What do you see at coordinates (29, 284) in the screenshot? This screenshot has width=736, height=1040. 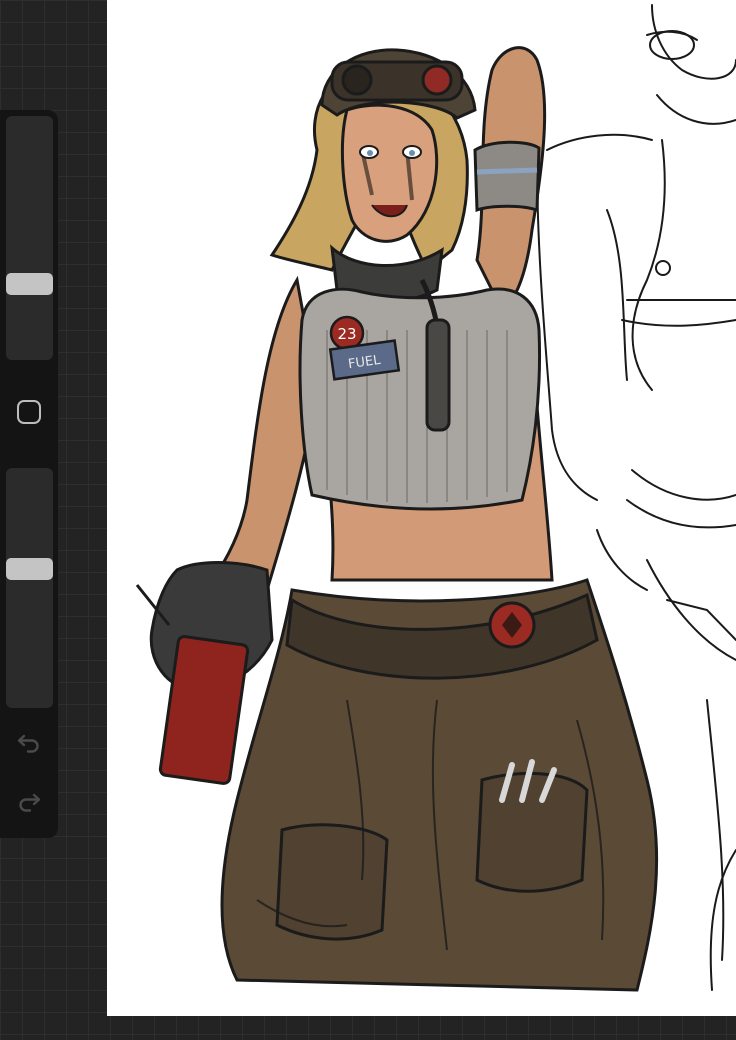 I see `brush-size-slider-thumb` at bounding box center [29, 284].